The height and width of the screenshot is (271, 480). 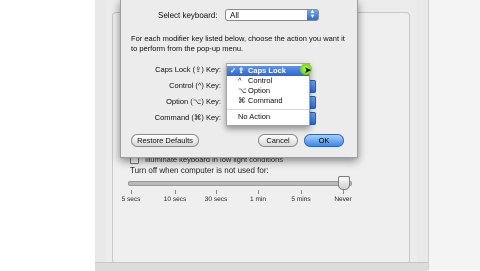 What do you see at coordinates (268, 109) in the screenshot?
I see `menu-separator` at bounding box center [268, 109].